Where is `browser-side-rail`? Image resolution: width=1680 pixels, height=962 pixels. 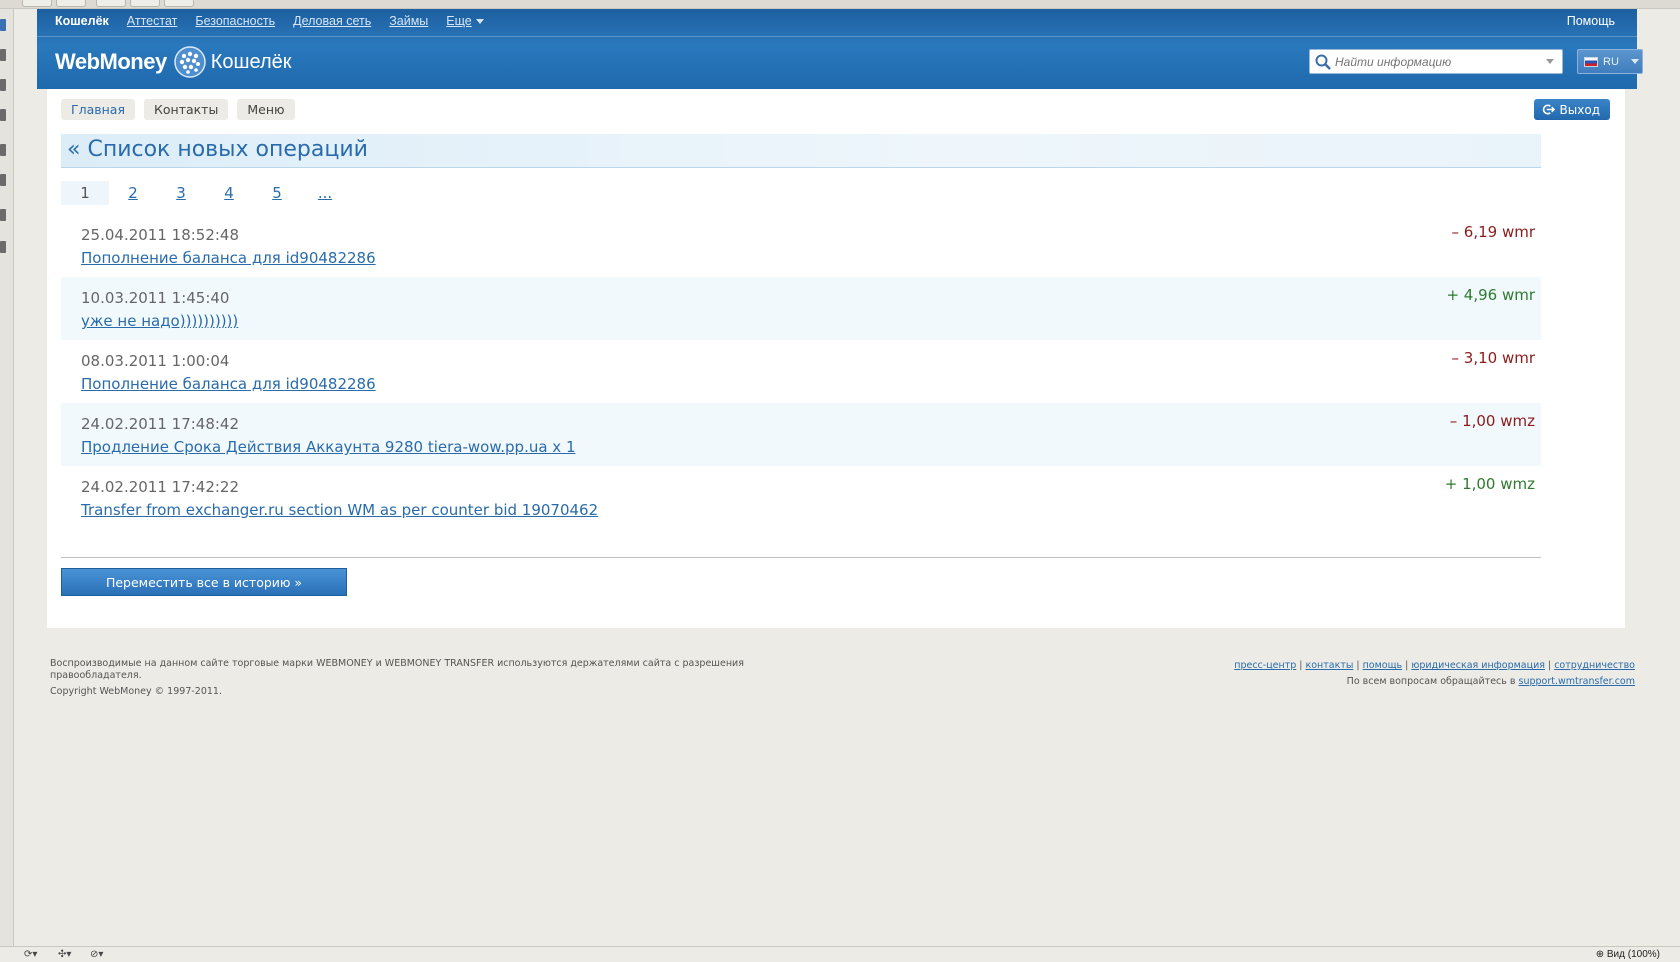 browser-side-rail is located at coordinates (7, 478).